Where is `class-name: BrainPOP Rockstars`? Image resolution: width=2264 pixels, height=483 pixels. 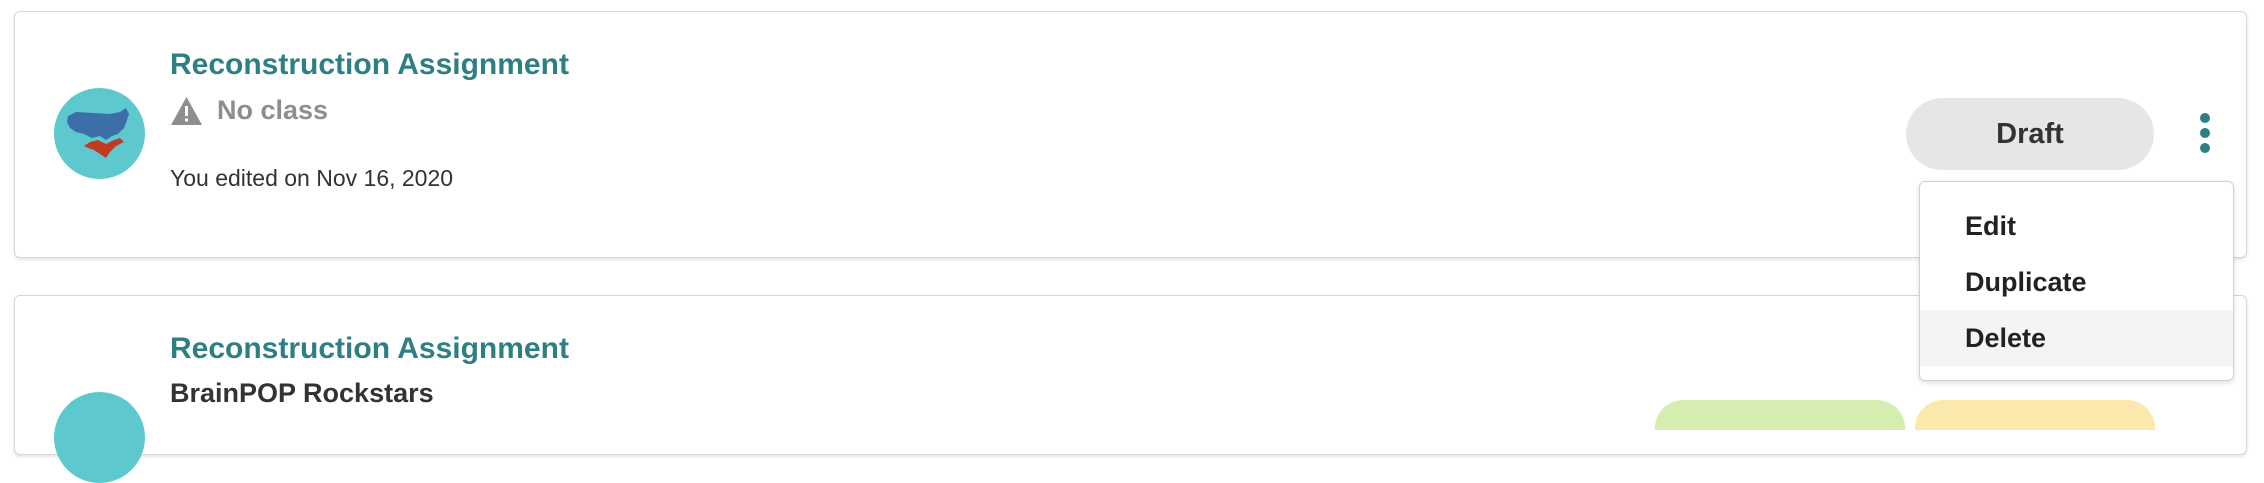 class-name: BrainPOP Rockstars is located at coordinates (302, 393).